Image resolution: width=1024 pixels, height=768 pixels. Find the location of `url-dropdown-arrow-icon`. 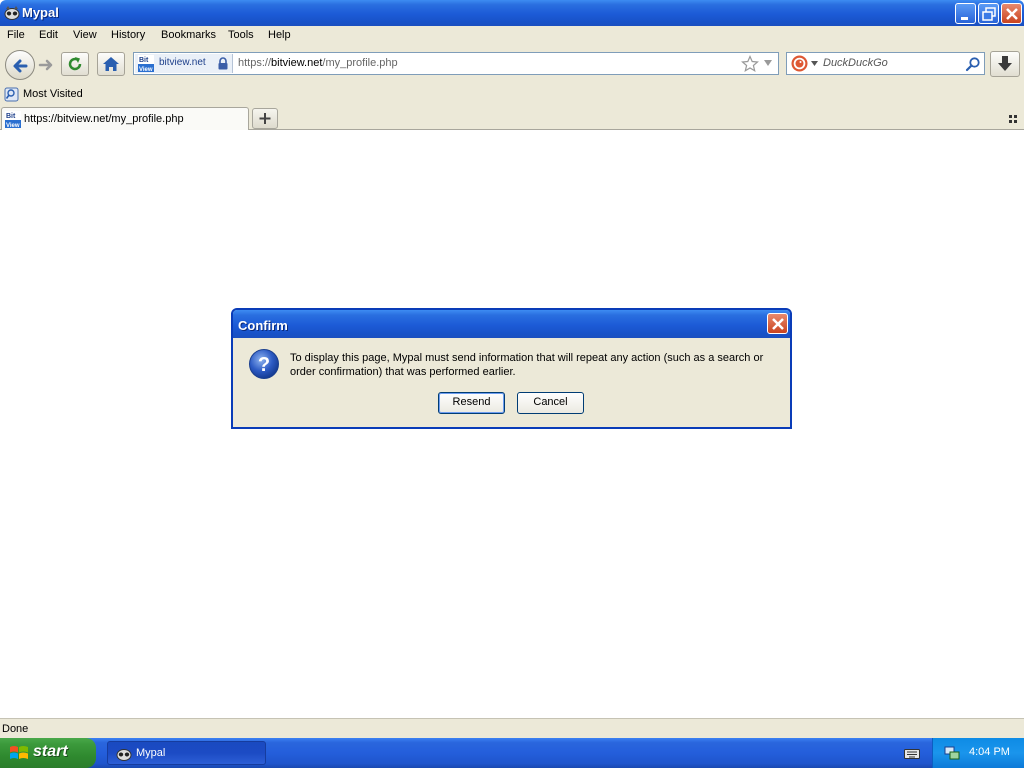

url-dropdown-arrow-icon is located at coordinates (768, 63).